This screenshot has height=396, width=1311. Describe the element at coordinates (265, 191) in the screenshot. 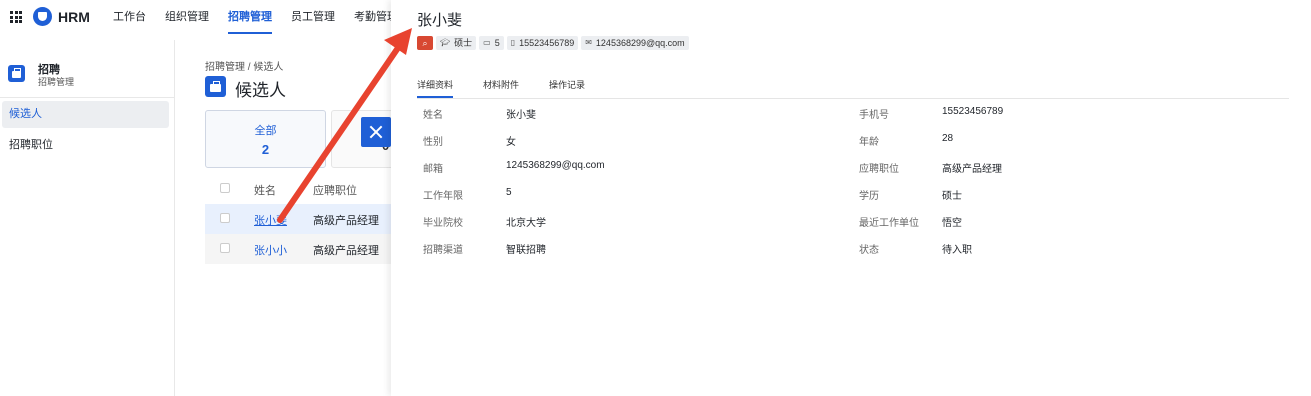

I see `column-header-name: 姓名` at that location.